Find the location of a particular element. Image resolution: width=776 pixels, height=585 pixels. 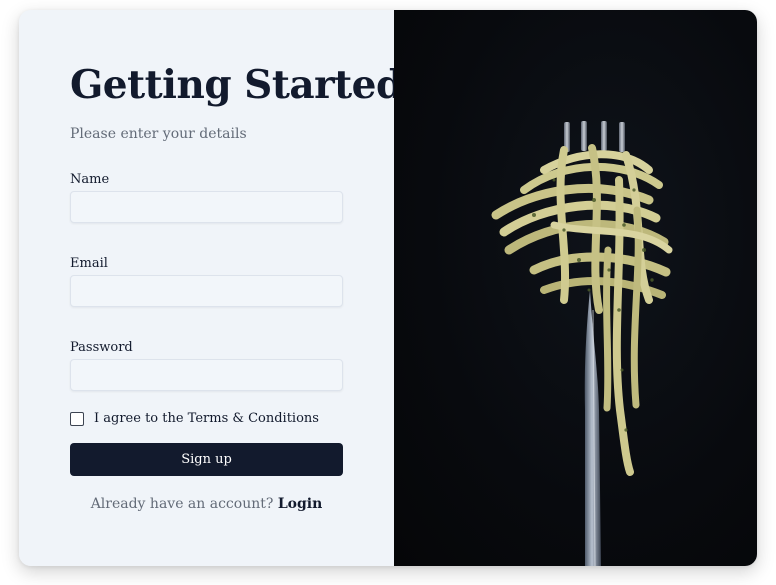

email-label: Email is located at coordinates (89, 263).